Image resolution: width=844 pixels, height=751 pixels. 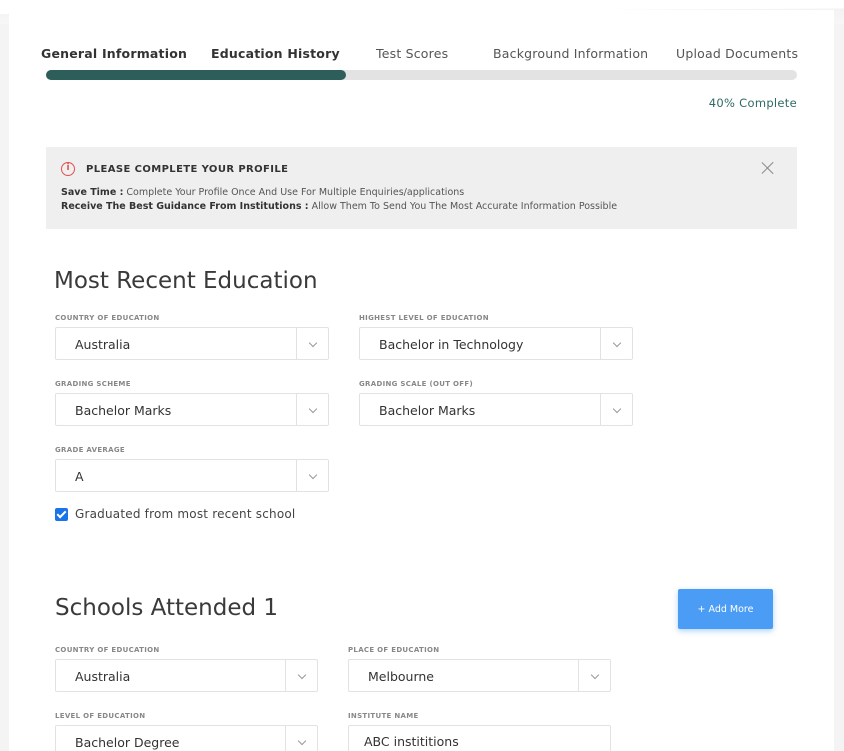 What do you see at coordinates (570, 53) in the screenshot?
I see `tab-background-information: Background Information` at bounding box center [570, 53].